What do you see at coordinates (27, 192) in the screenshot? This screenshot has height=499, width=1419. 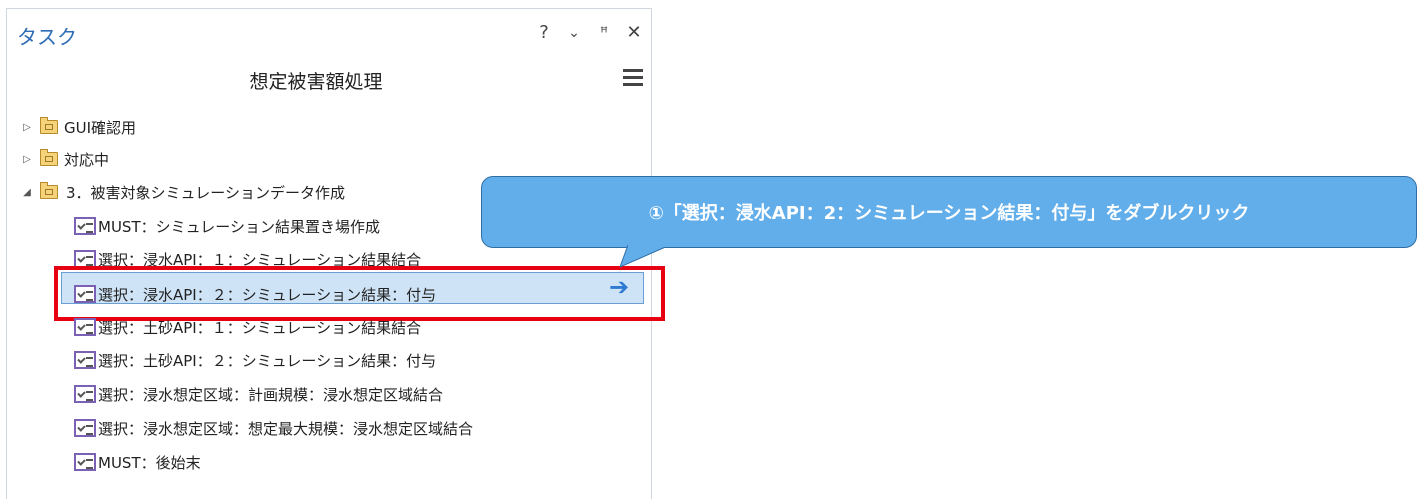 I see `collapse-icon: ◢` at bounding box center [27, 192].